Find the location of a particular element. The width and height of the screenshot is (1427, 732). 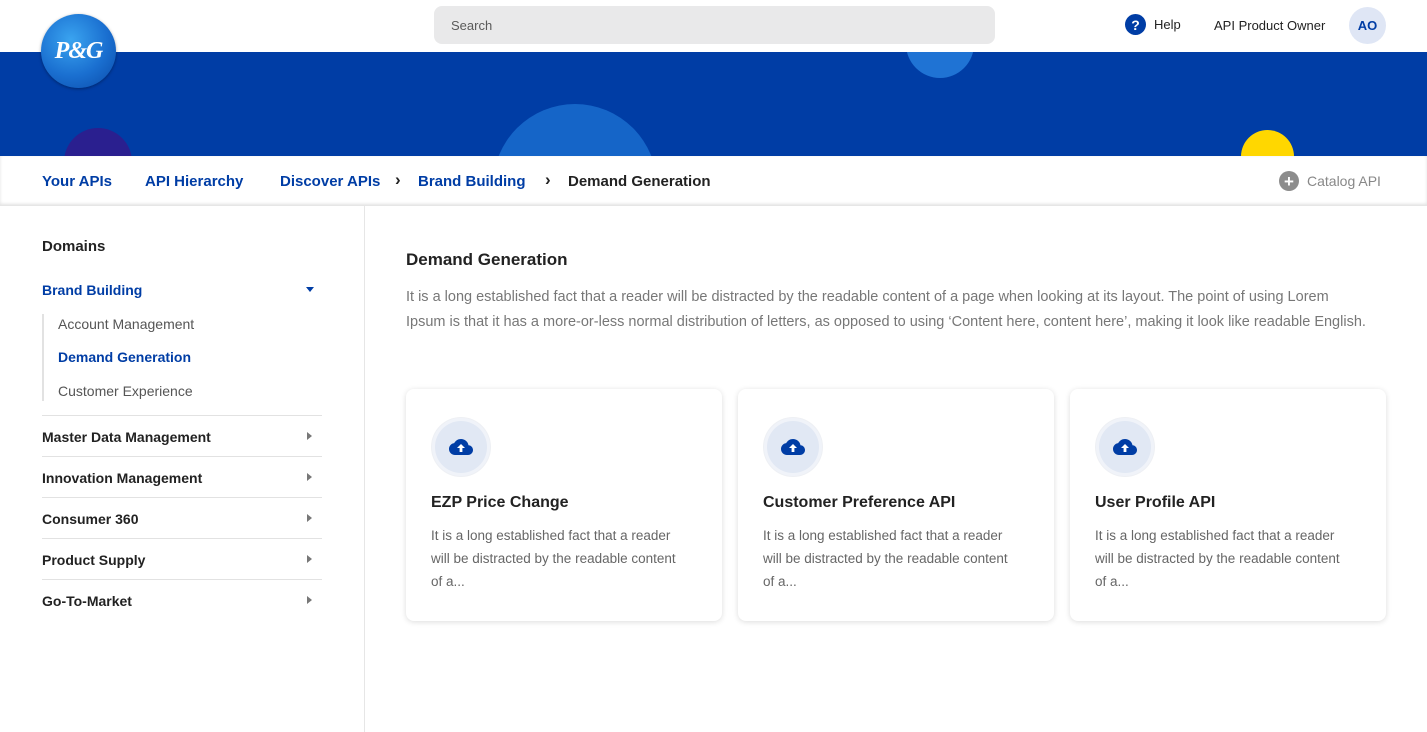

sidebar-item-brand-building: Brand Building is located at coordinates (182, 290).